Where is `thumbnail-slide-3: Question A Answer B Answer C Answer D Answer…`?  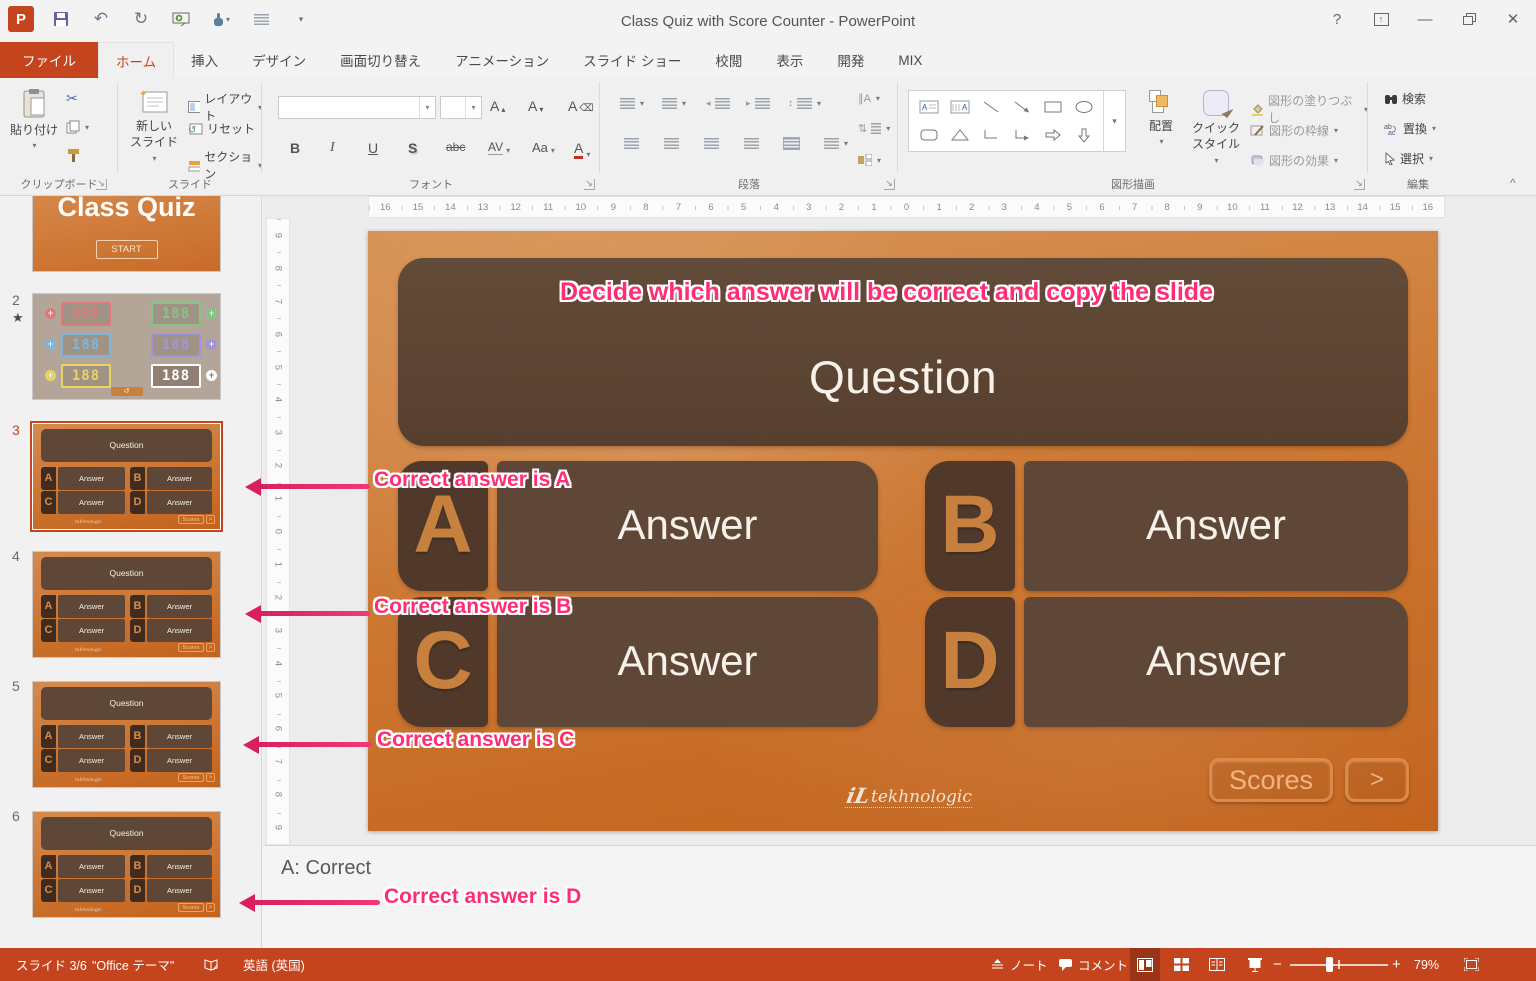
thumbnail-slide-3: Question A Answer B Answer C Answer D Answer… is located at coordinates (126, 476).